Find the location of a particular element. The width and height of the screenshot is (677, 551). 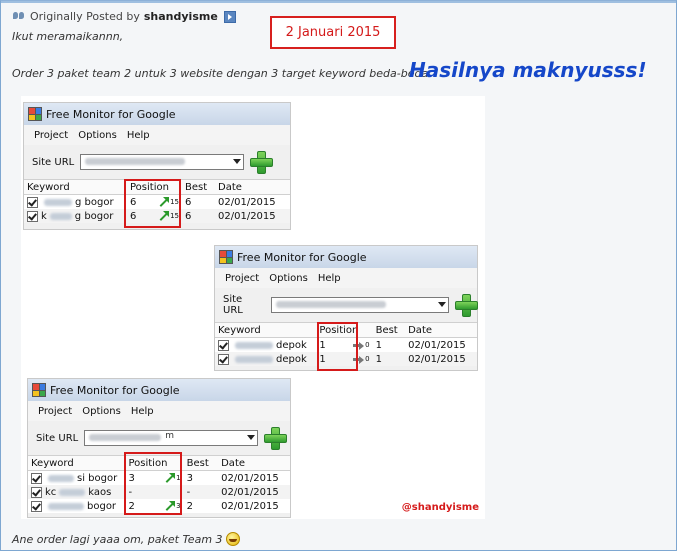

position-value: - is located at coordinates (130, 492).